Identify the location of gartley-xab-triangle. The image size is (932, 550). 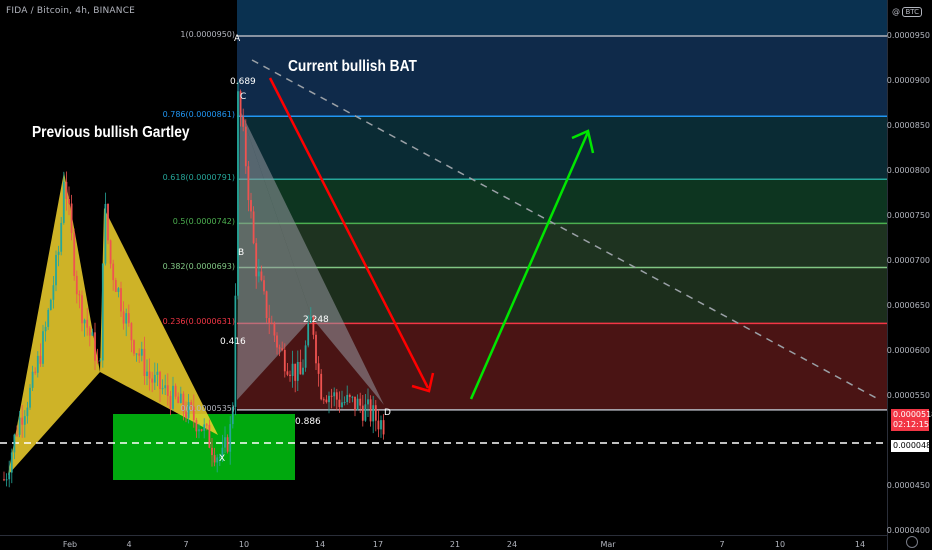
(54, 323).